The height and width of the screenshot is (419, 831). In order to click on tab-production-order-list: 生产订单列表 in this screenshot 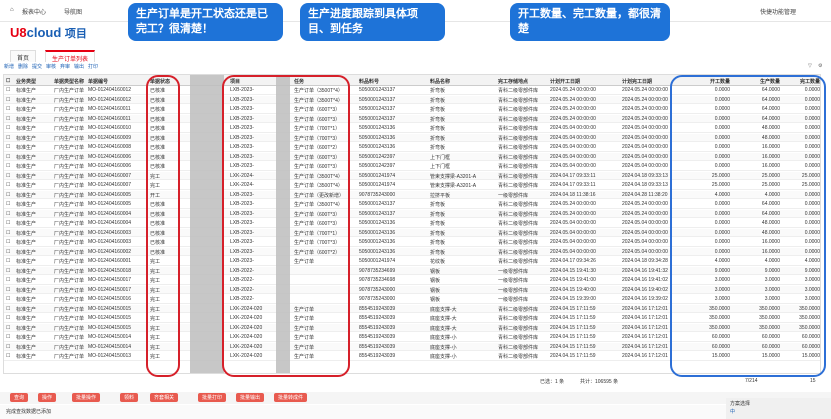, I will do `click(70, 56)`.